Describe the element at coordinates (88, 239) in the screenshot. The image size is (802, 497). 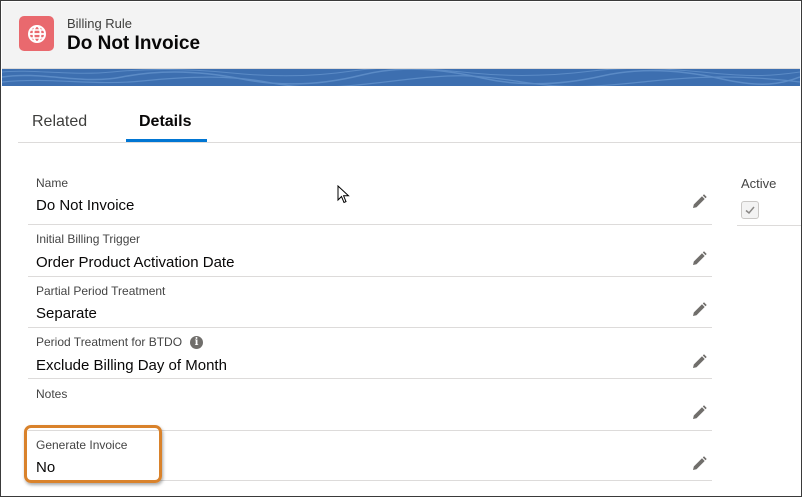
I see `field-label: Initial Billing Trigger` at that location.